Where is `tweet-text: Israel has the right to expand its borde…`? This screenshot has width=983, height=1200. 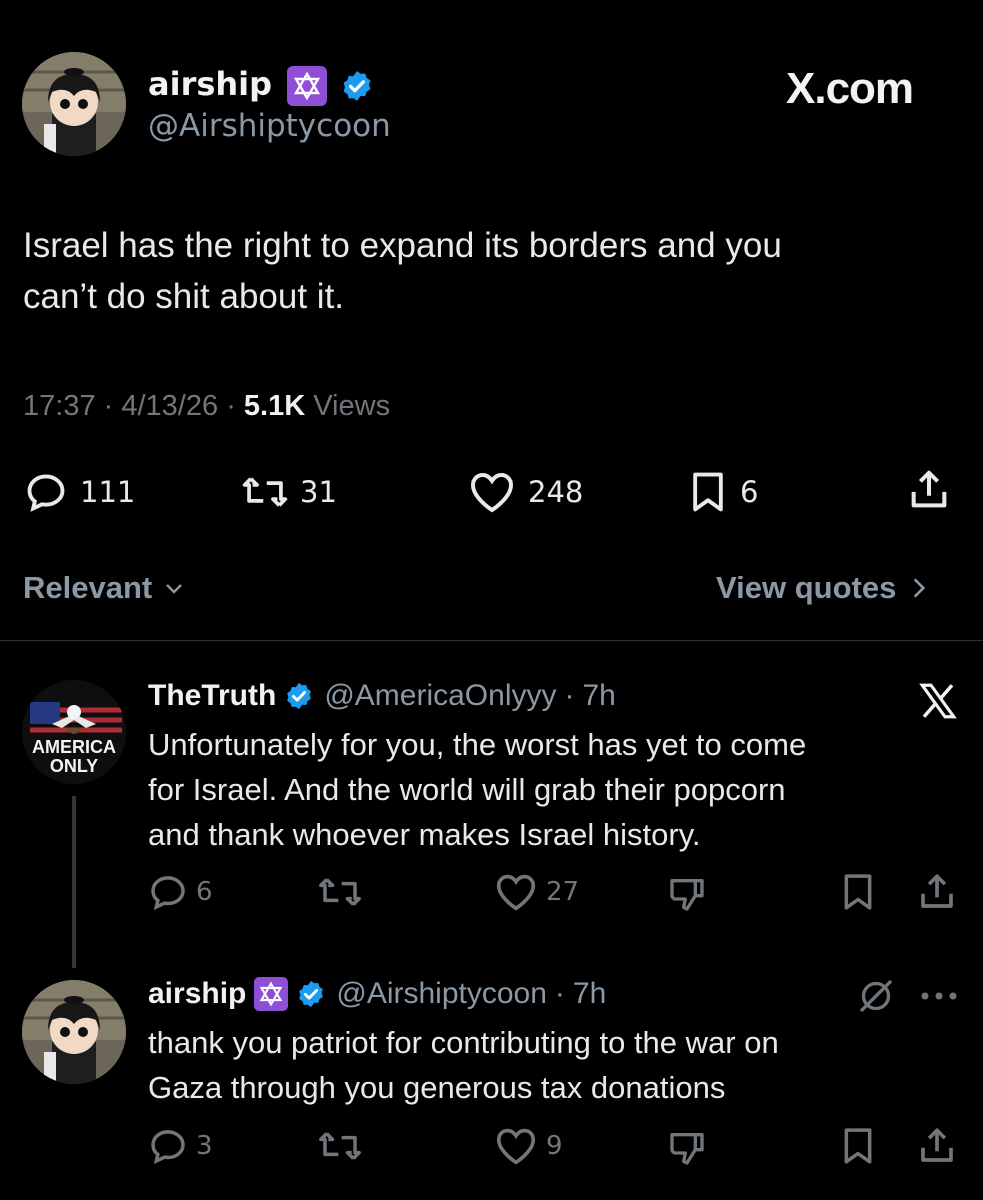
tweet-text: Israel has the right to expand its borde… is located at coordinates (402, 271).